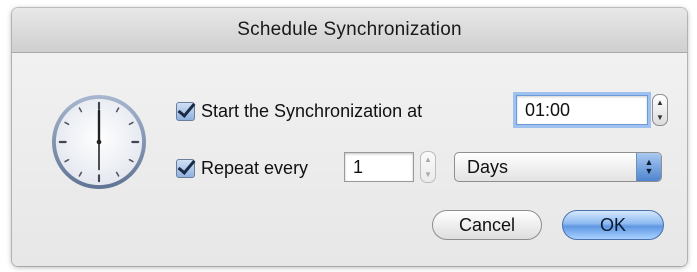  Describe the element at coordinates (185, 111) in the screenshot. I see `start-sync-checkbox` at that location.